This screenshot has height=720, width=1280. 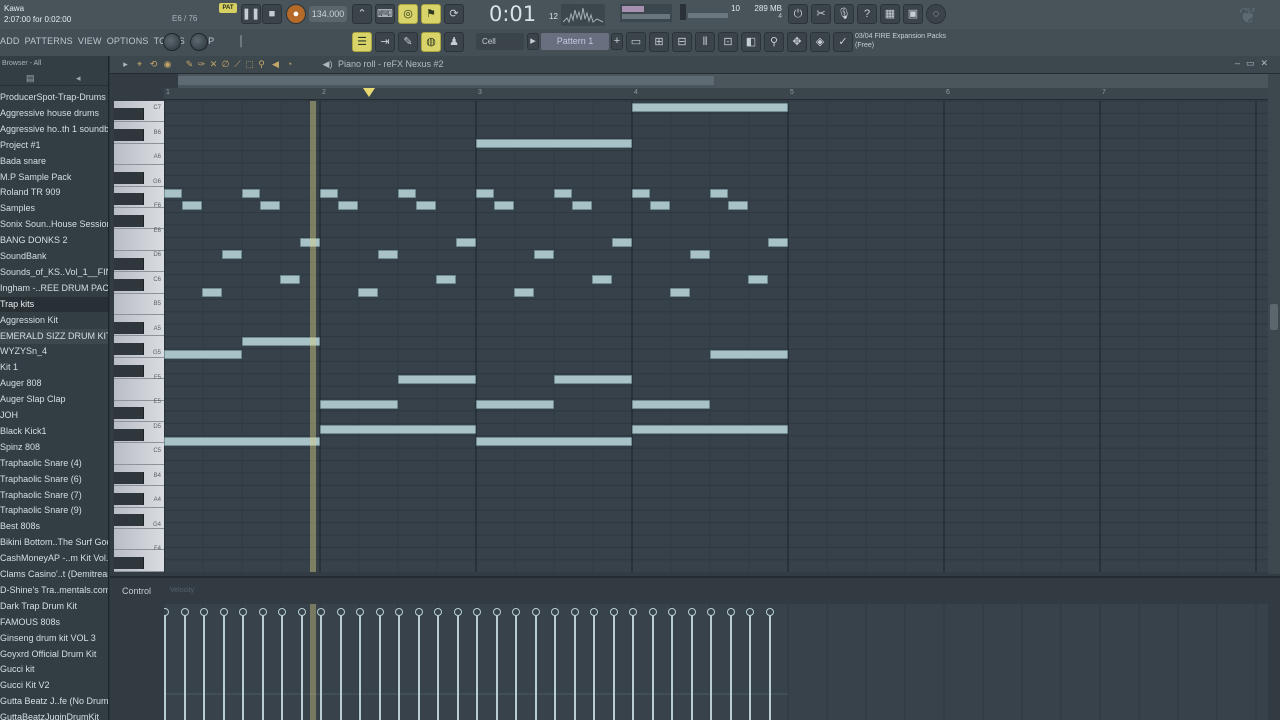 What do you see at coordinates (54, 399) in the screenshot?
I see `browser-item: Auger Slap Clap` at bounding box center [54, 399].